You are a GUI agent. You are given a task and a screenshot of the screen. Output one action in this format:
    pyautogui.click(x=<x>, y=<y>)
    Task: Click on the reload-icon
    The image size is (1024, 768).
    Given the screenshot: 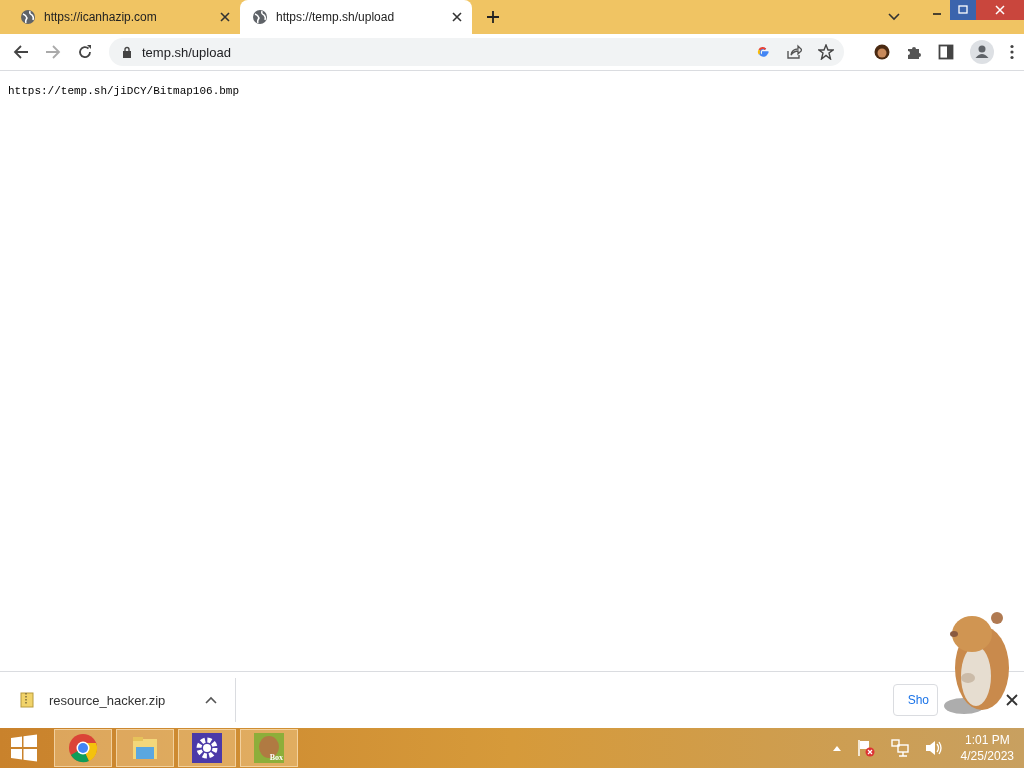 What is the action you would take?
    pyautogui.click(x=85, y=52)
    